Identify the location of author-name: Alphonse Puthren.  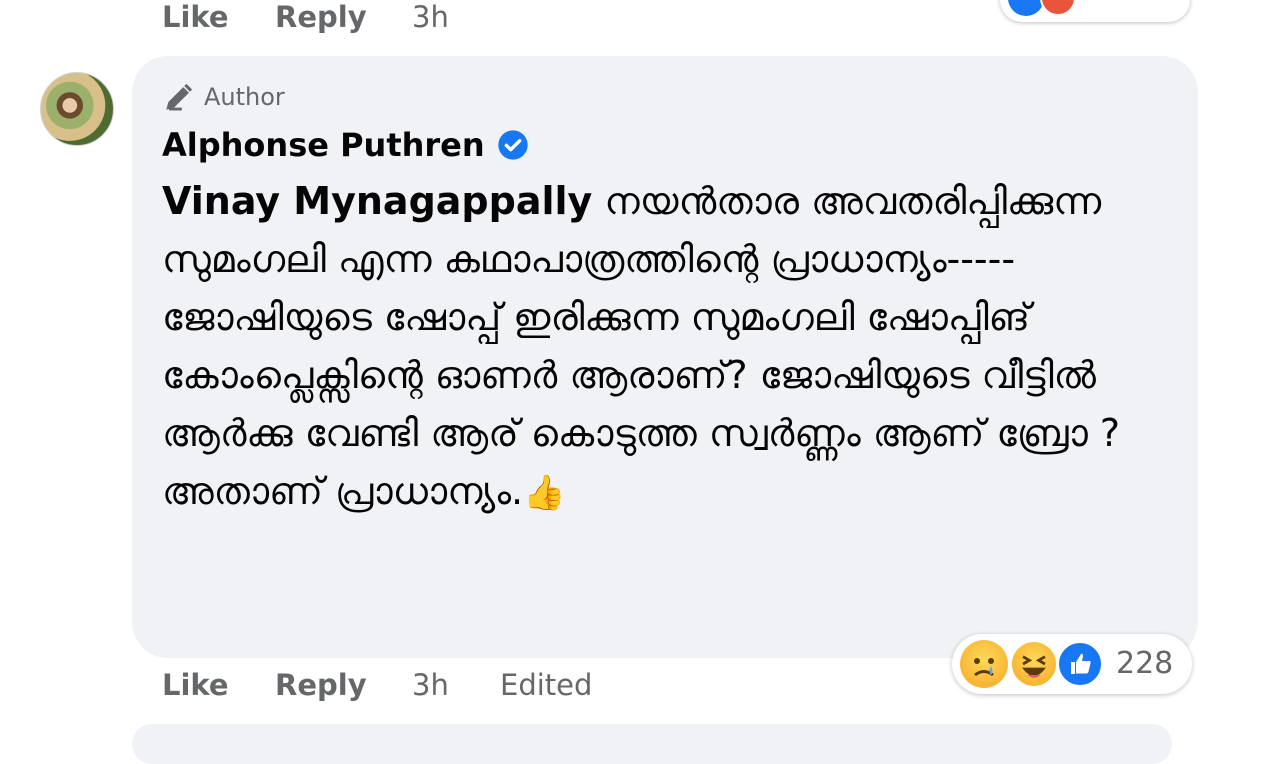
(323, 145).